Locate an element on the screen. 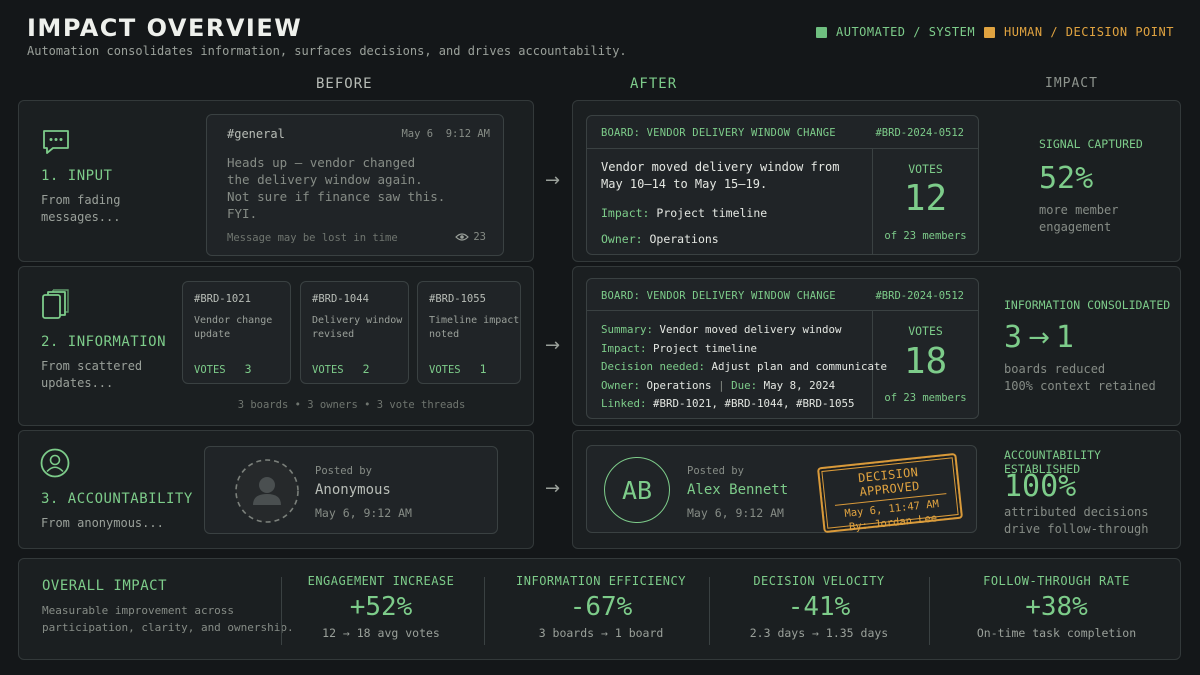  message-channel: #general is located at coordinates (256, 134).